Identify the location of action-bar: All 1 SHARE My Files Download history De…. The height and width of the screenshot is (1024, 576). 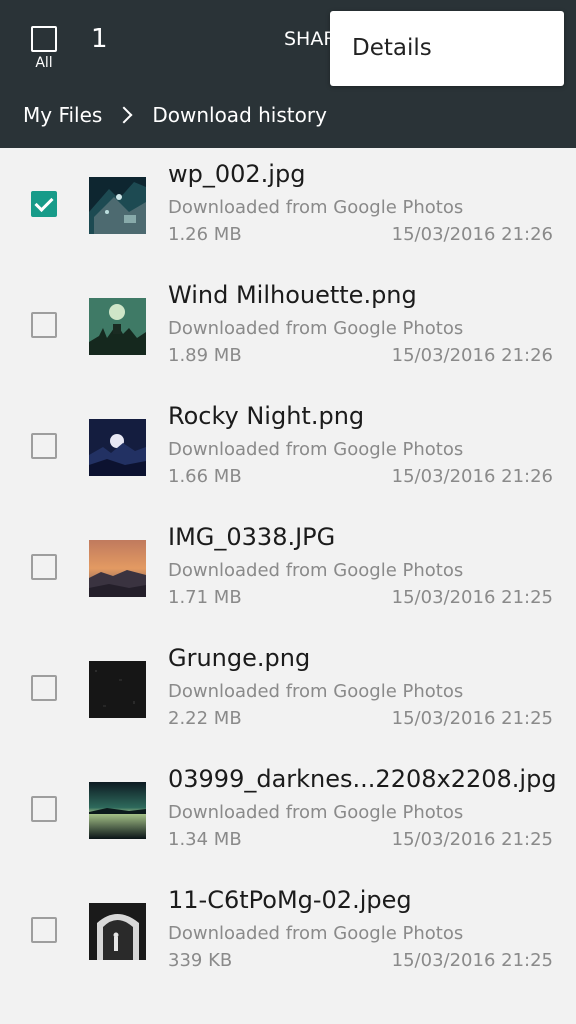
(288, 74).